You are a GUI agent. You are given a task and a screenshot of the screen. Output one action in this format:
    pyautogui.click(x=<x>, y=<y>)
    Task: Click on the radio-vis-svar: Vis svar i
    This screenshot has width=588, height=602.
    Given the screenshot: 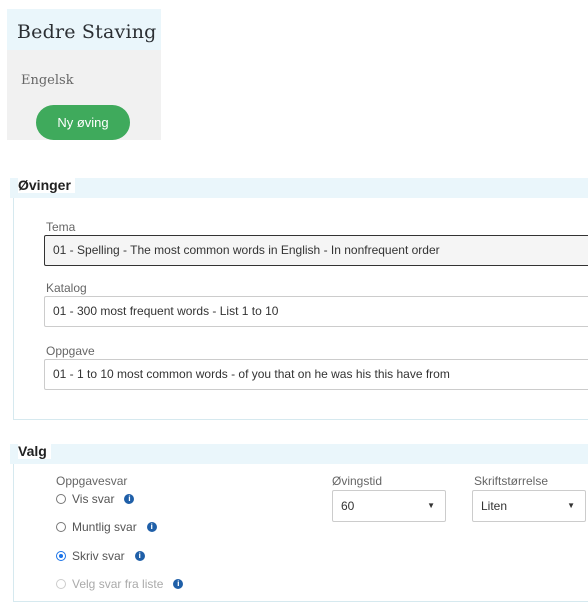 What is the action you would take?
    pyautogui.click(x=95, y=499)
    